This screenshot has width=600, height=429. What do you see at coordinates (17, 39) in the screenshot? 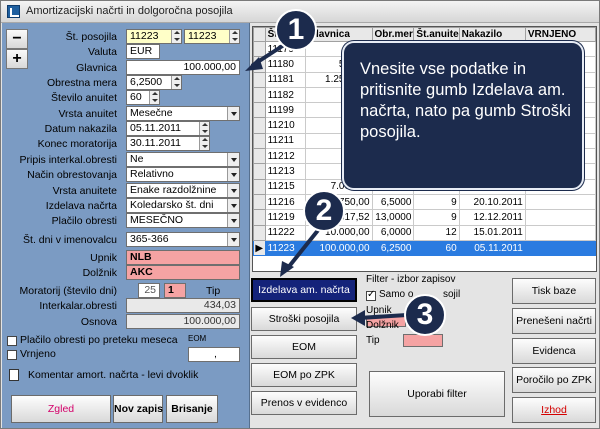
I see `remove-record-button: −` at bounding box center [17, 39].